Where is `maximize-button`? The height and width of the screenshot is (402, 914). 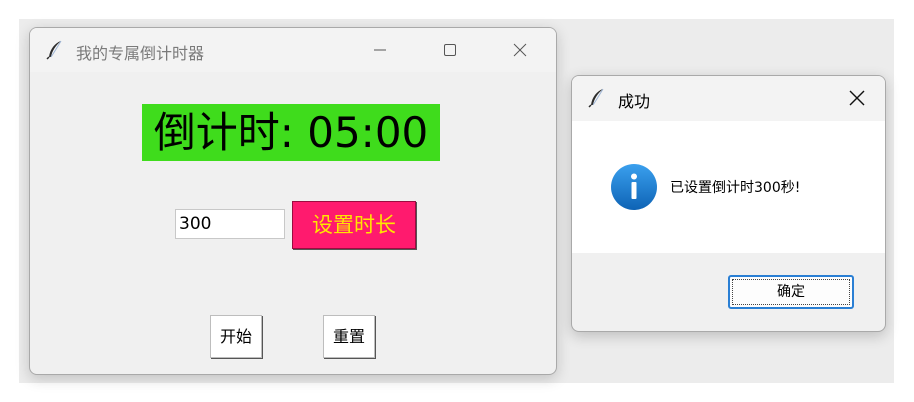
maximize-button is located at coordinates (450, 50).